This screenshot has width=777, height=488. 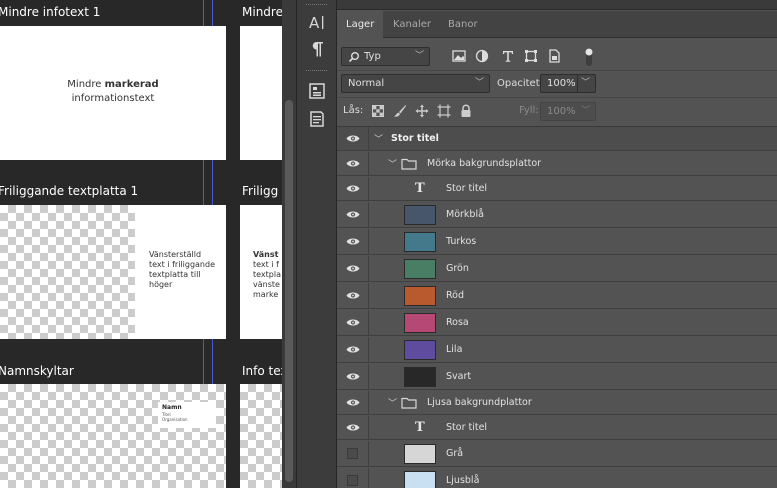 What do you see at coordinates (455, 453) in the screenshot?
I see `layer-name: Grå` at bounding box center [455, 453].